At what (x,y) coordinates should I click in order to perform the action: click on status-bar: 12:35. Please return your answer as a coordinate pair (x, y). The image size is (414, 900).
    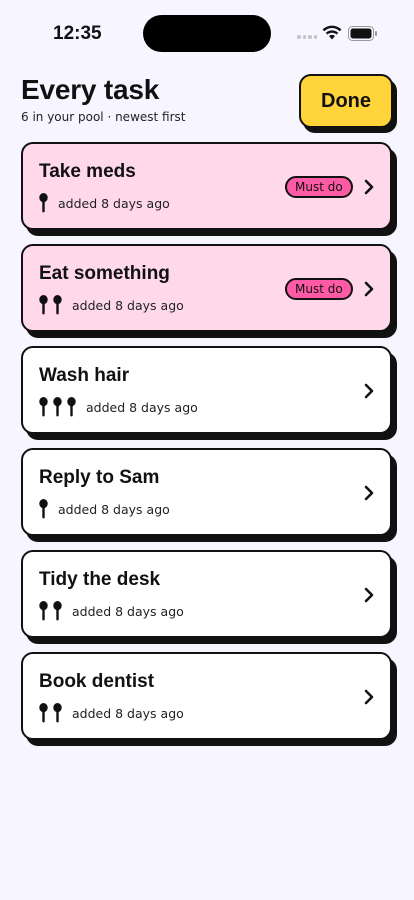
    Looking at the image, I should click on (207, 33).